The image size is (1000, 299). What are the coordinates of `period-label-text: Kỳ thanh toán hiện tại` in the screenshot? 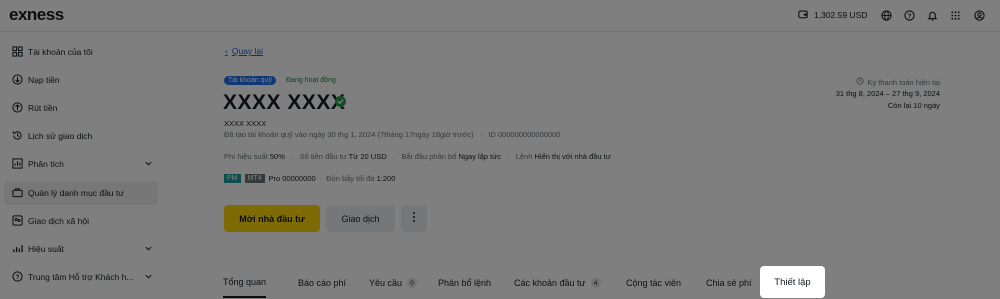 It's located at (903, 82).